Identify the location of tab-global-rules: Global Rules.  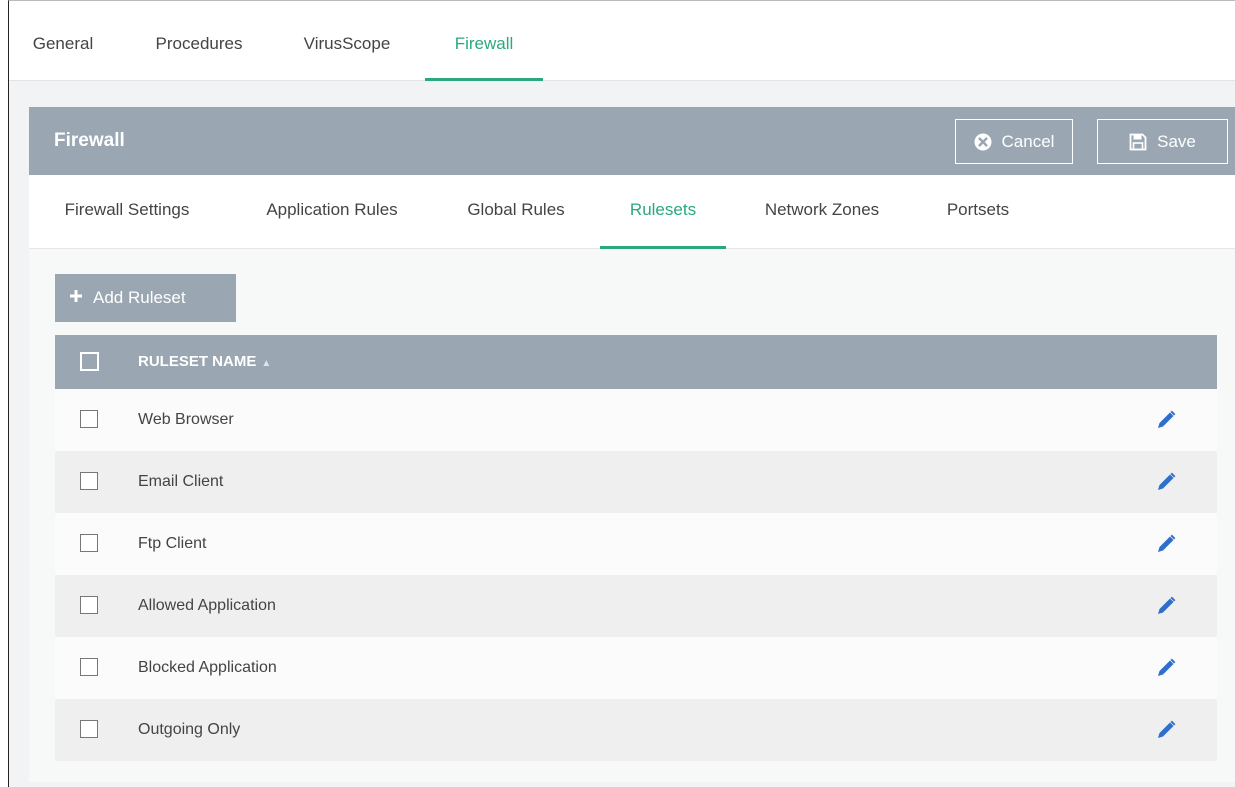
(516, 212).